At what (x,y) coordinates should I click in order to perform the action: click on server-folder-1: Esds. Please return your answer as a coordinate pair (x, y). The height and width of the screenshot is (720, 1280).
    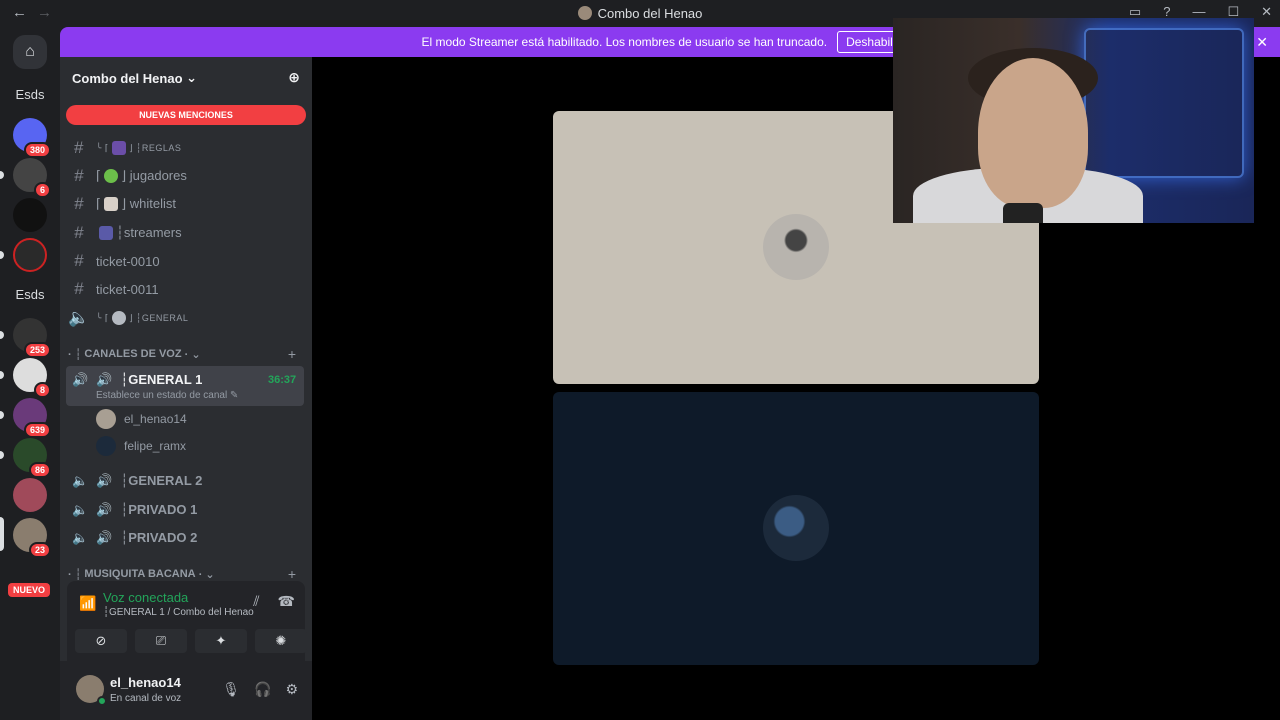
    Looking at the image, I should click on (30, 94).